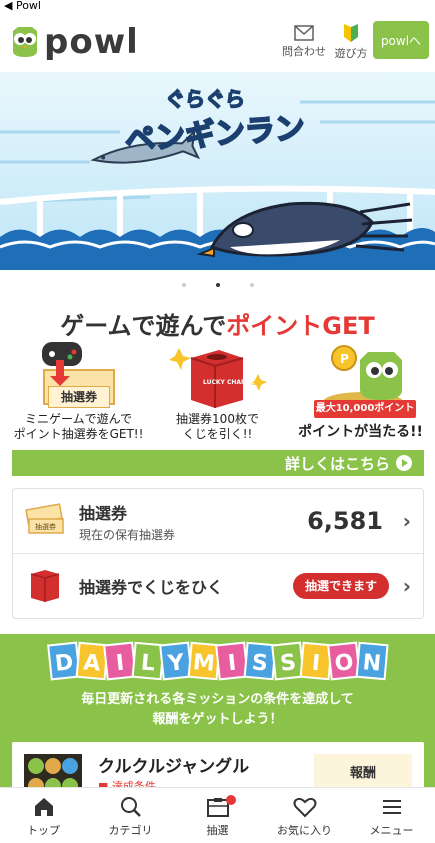 The image size is (435, 843). I want to click on mission-subtitle-line1: 毎日更新される各ミッションの条件を達成して, so click(217, 699).